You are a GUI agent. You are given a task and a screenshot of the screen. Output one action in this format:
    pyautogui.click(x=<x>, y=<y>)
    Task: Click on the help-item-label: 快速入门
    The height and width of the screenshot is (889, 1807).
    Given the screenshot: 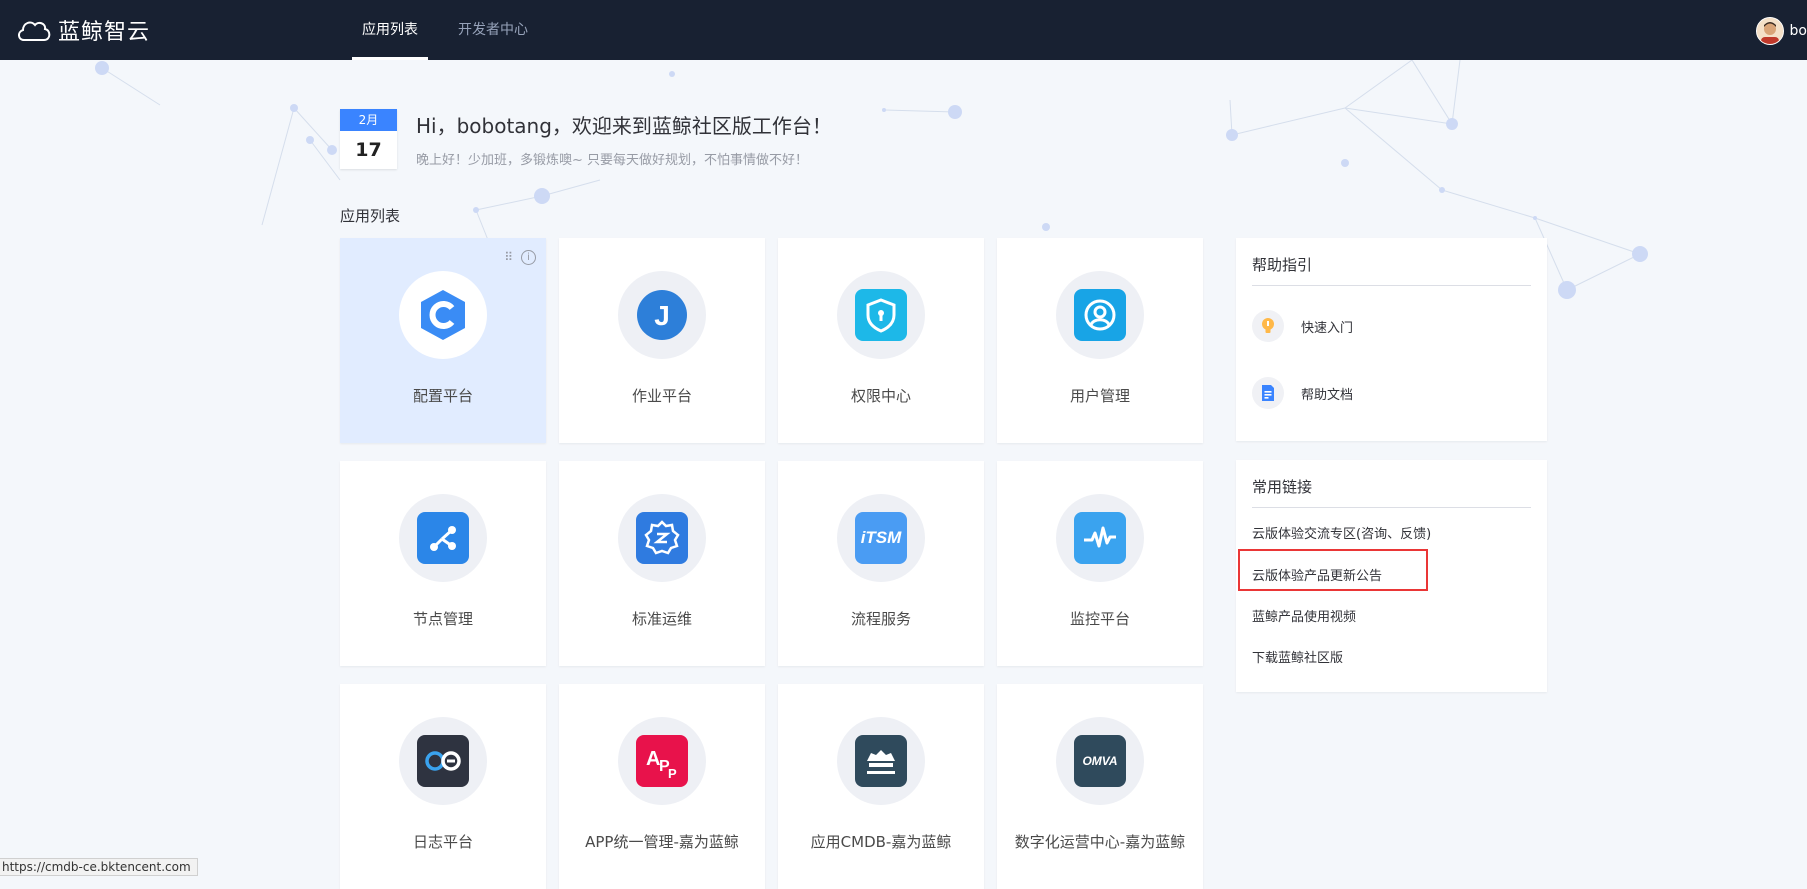 What is the action you would take?
    pyautogui.click(x=1327, y=328)
    